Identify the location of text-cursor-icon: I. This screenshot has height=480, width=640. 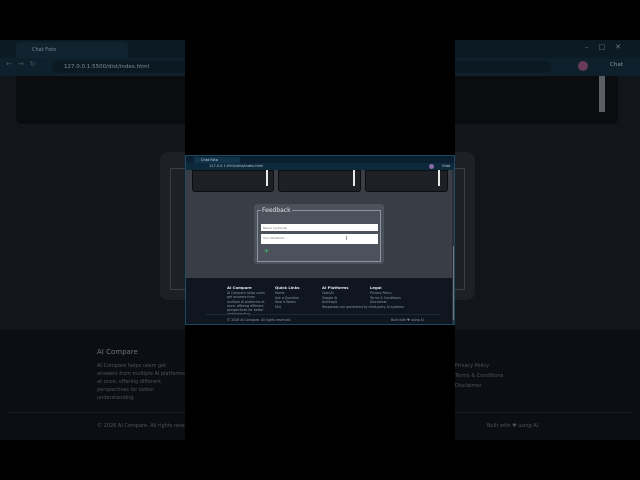
(347, 239).